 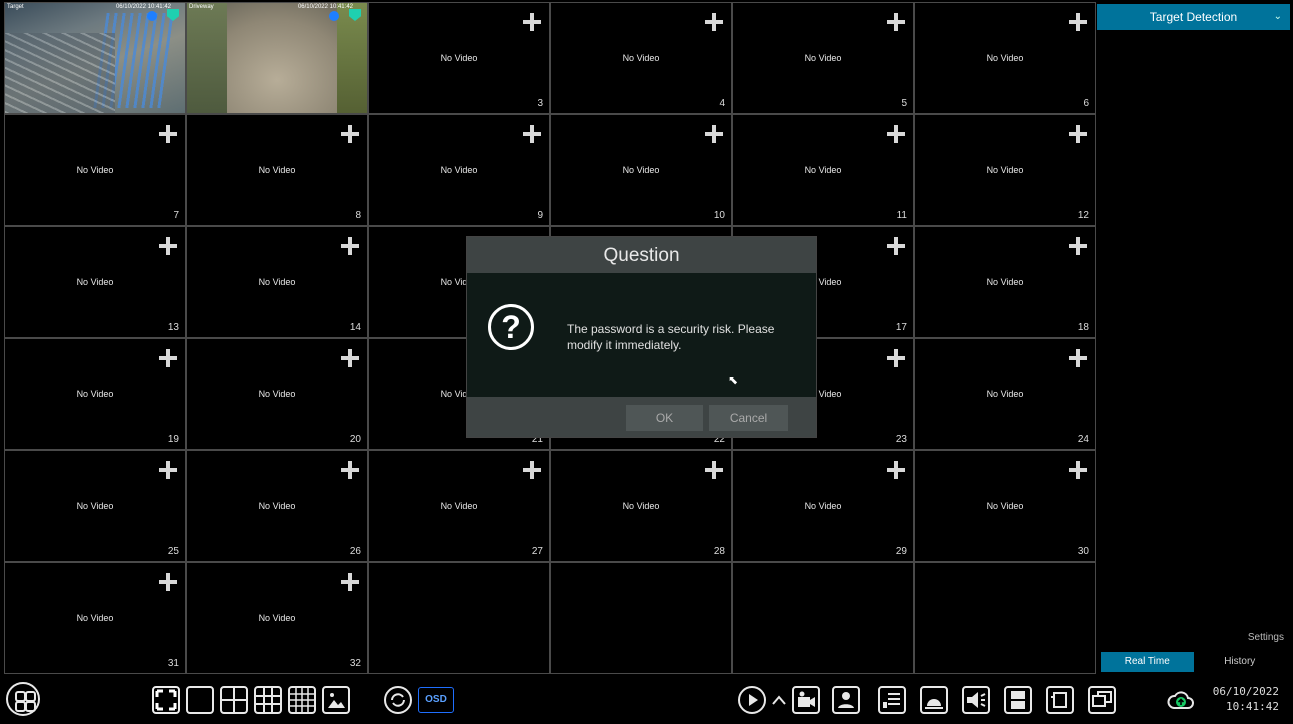 What do you see at coordinates (892, 700) in the screenshot?
I see `event-log-icon` at bounding box center [892, 700].